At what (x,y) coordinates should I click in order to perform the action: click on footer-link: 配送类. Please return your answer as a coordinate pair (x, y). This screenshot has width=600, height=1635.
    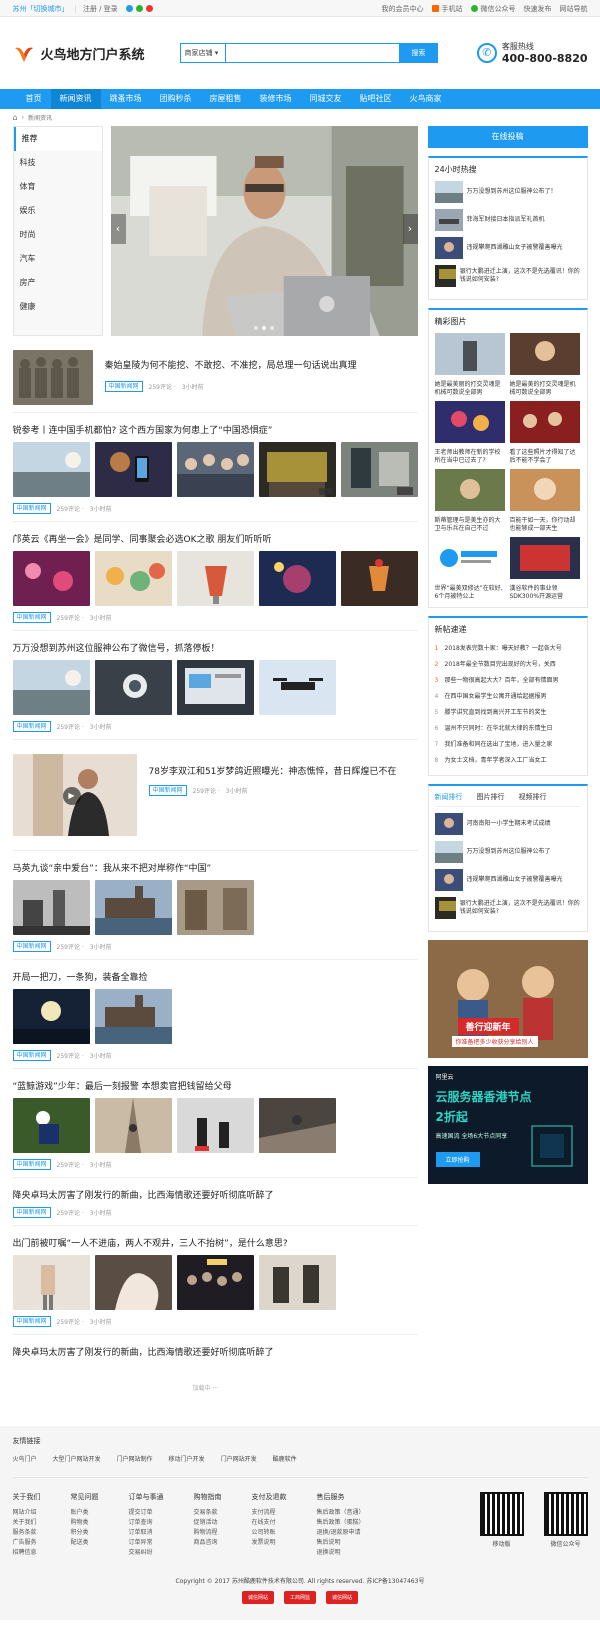
    Looking at the image, I should click on (85, 1543).